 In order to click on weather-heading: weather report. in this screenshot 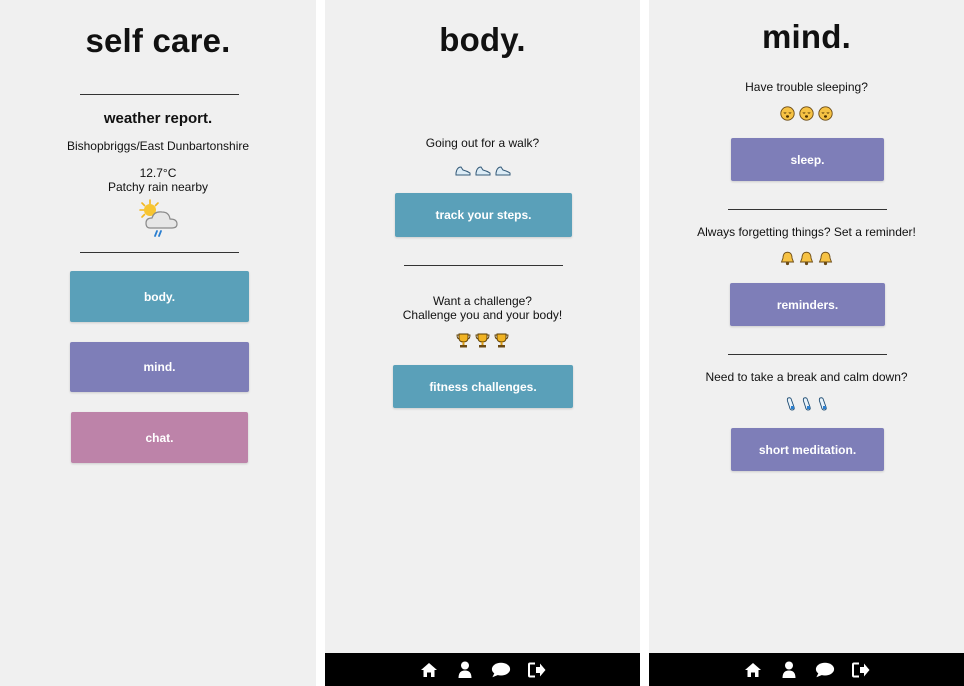, I will do `click(158, 118)`.